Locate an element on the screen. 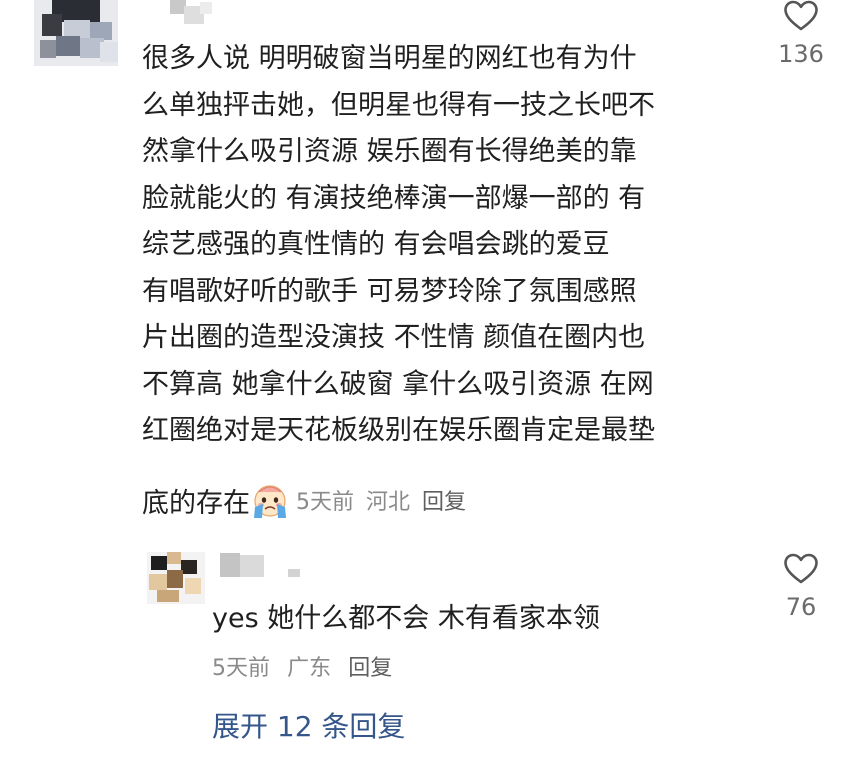 The height and width of the screenshot is (757, 859). reply-time: 5天前 is located at coordinates (241, 668).